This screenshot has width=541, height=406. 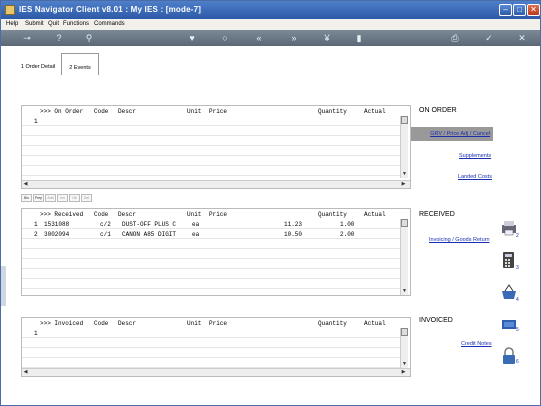 What do you see at coordinates (533, 10) in the screenshot?
I see `close-button: ✕` at bounding box center [533, 10].